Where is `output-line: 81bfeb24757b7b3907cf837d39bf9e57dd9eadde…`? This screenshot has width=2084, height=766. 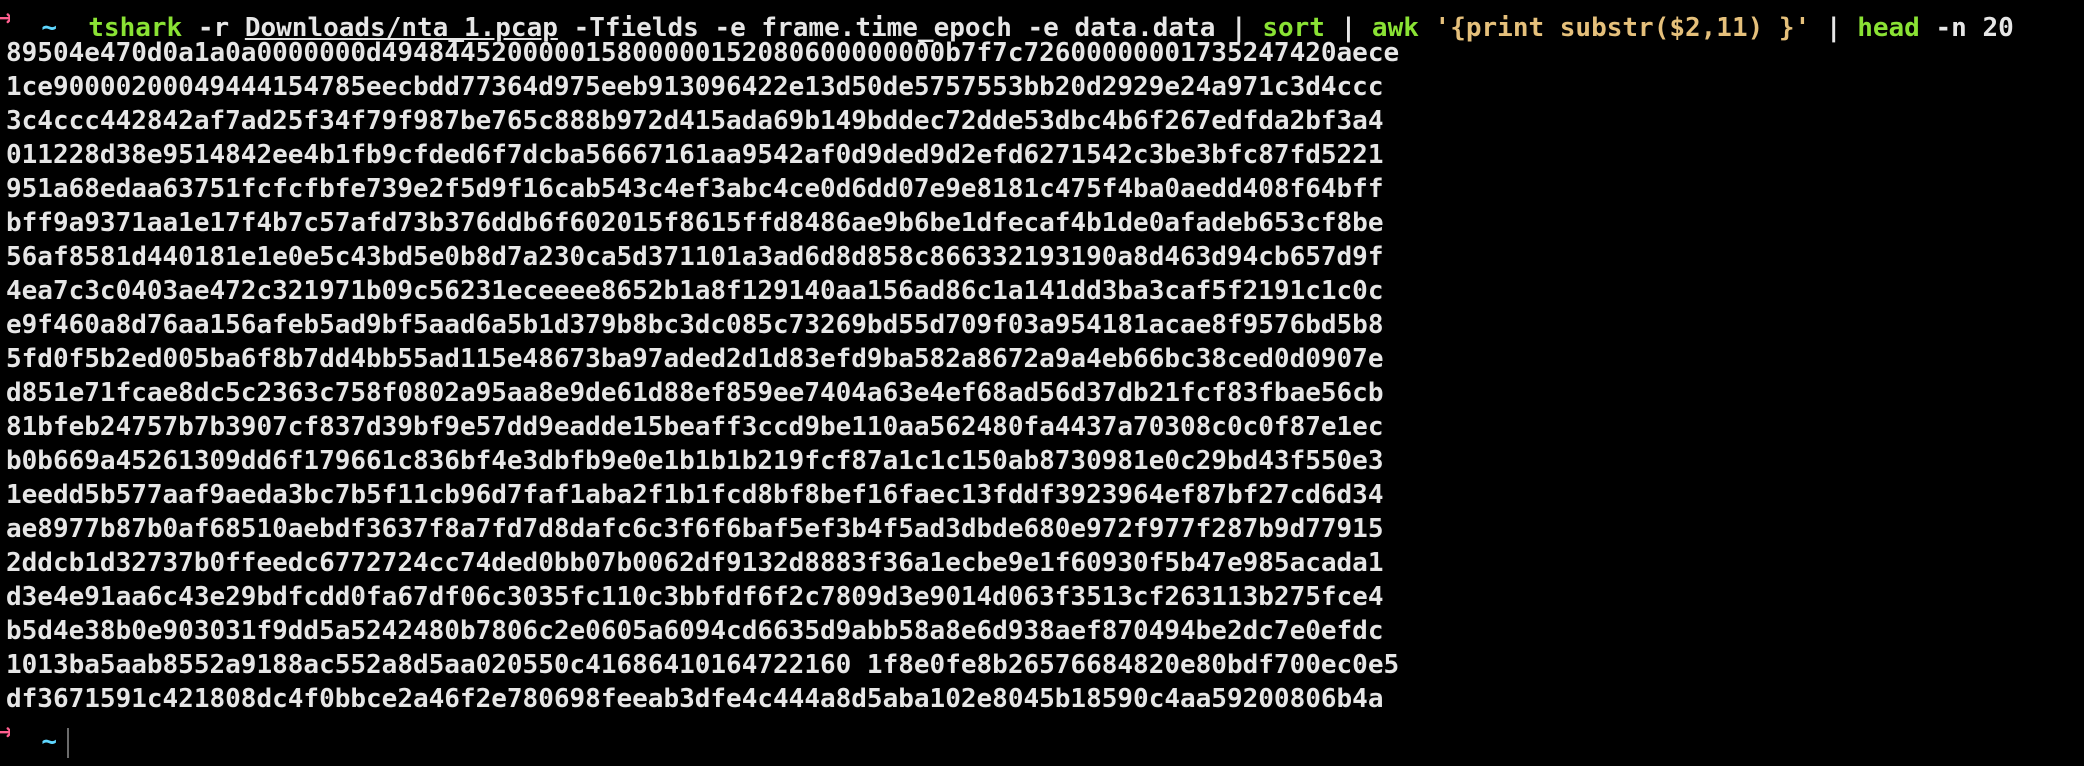 output-line: 81bfeb24757b7b3907cf837d39bf9e57dd9eadde… is located at coordinates (695, 427).